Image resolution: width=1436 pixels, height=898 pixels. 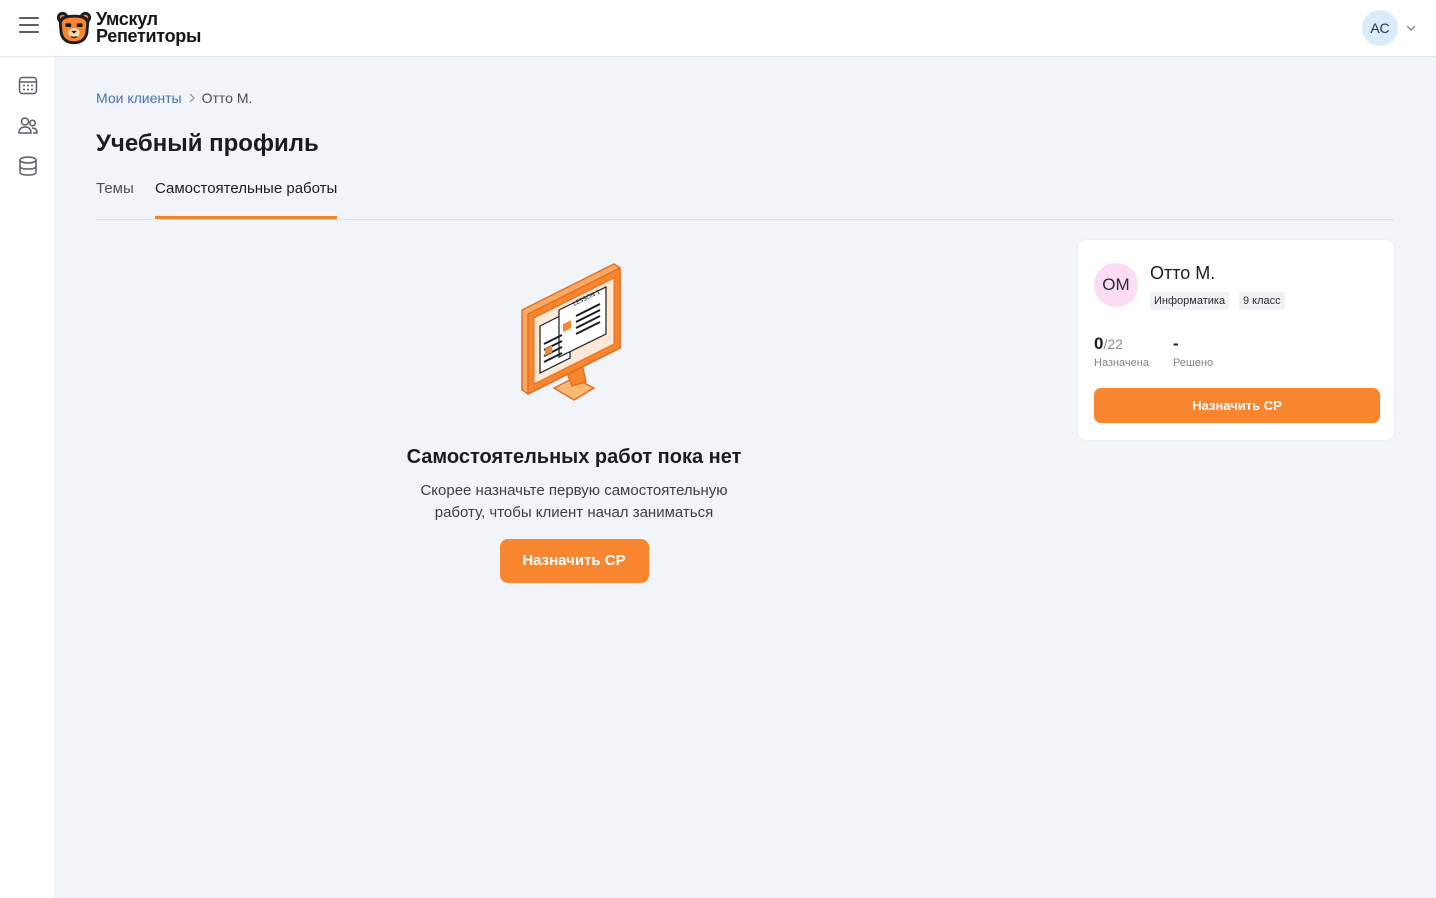 What do you see at coordinates (28, 166) in the screenshot?
I see `database-icon` at bounding box center [28, 166].